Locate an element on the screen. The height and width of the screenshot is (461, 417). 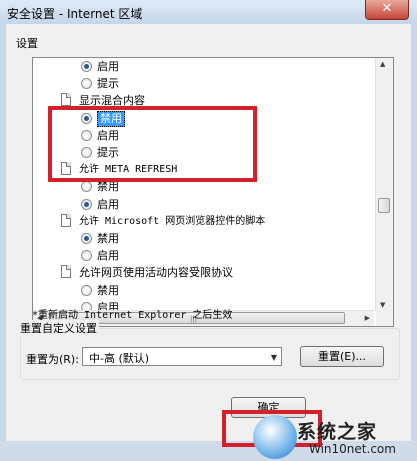
scroll-up-arrow-icon: ▲ is located at coordinates (382, 64).